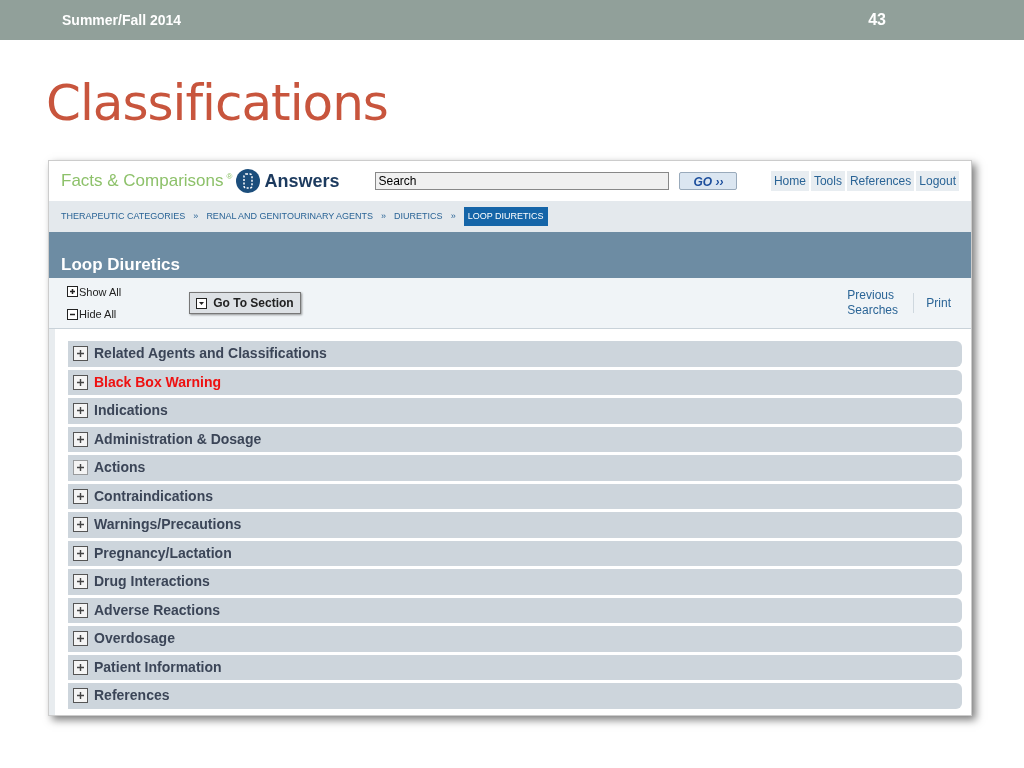  Describe the element at coordinates (708, 181) in the screenshot. I see `go-button: GO ››` at that location.